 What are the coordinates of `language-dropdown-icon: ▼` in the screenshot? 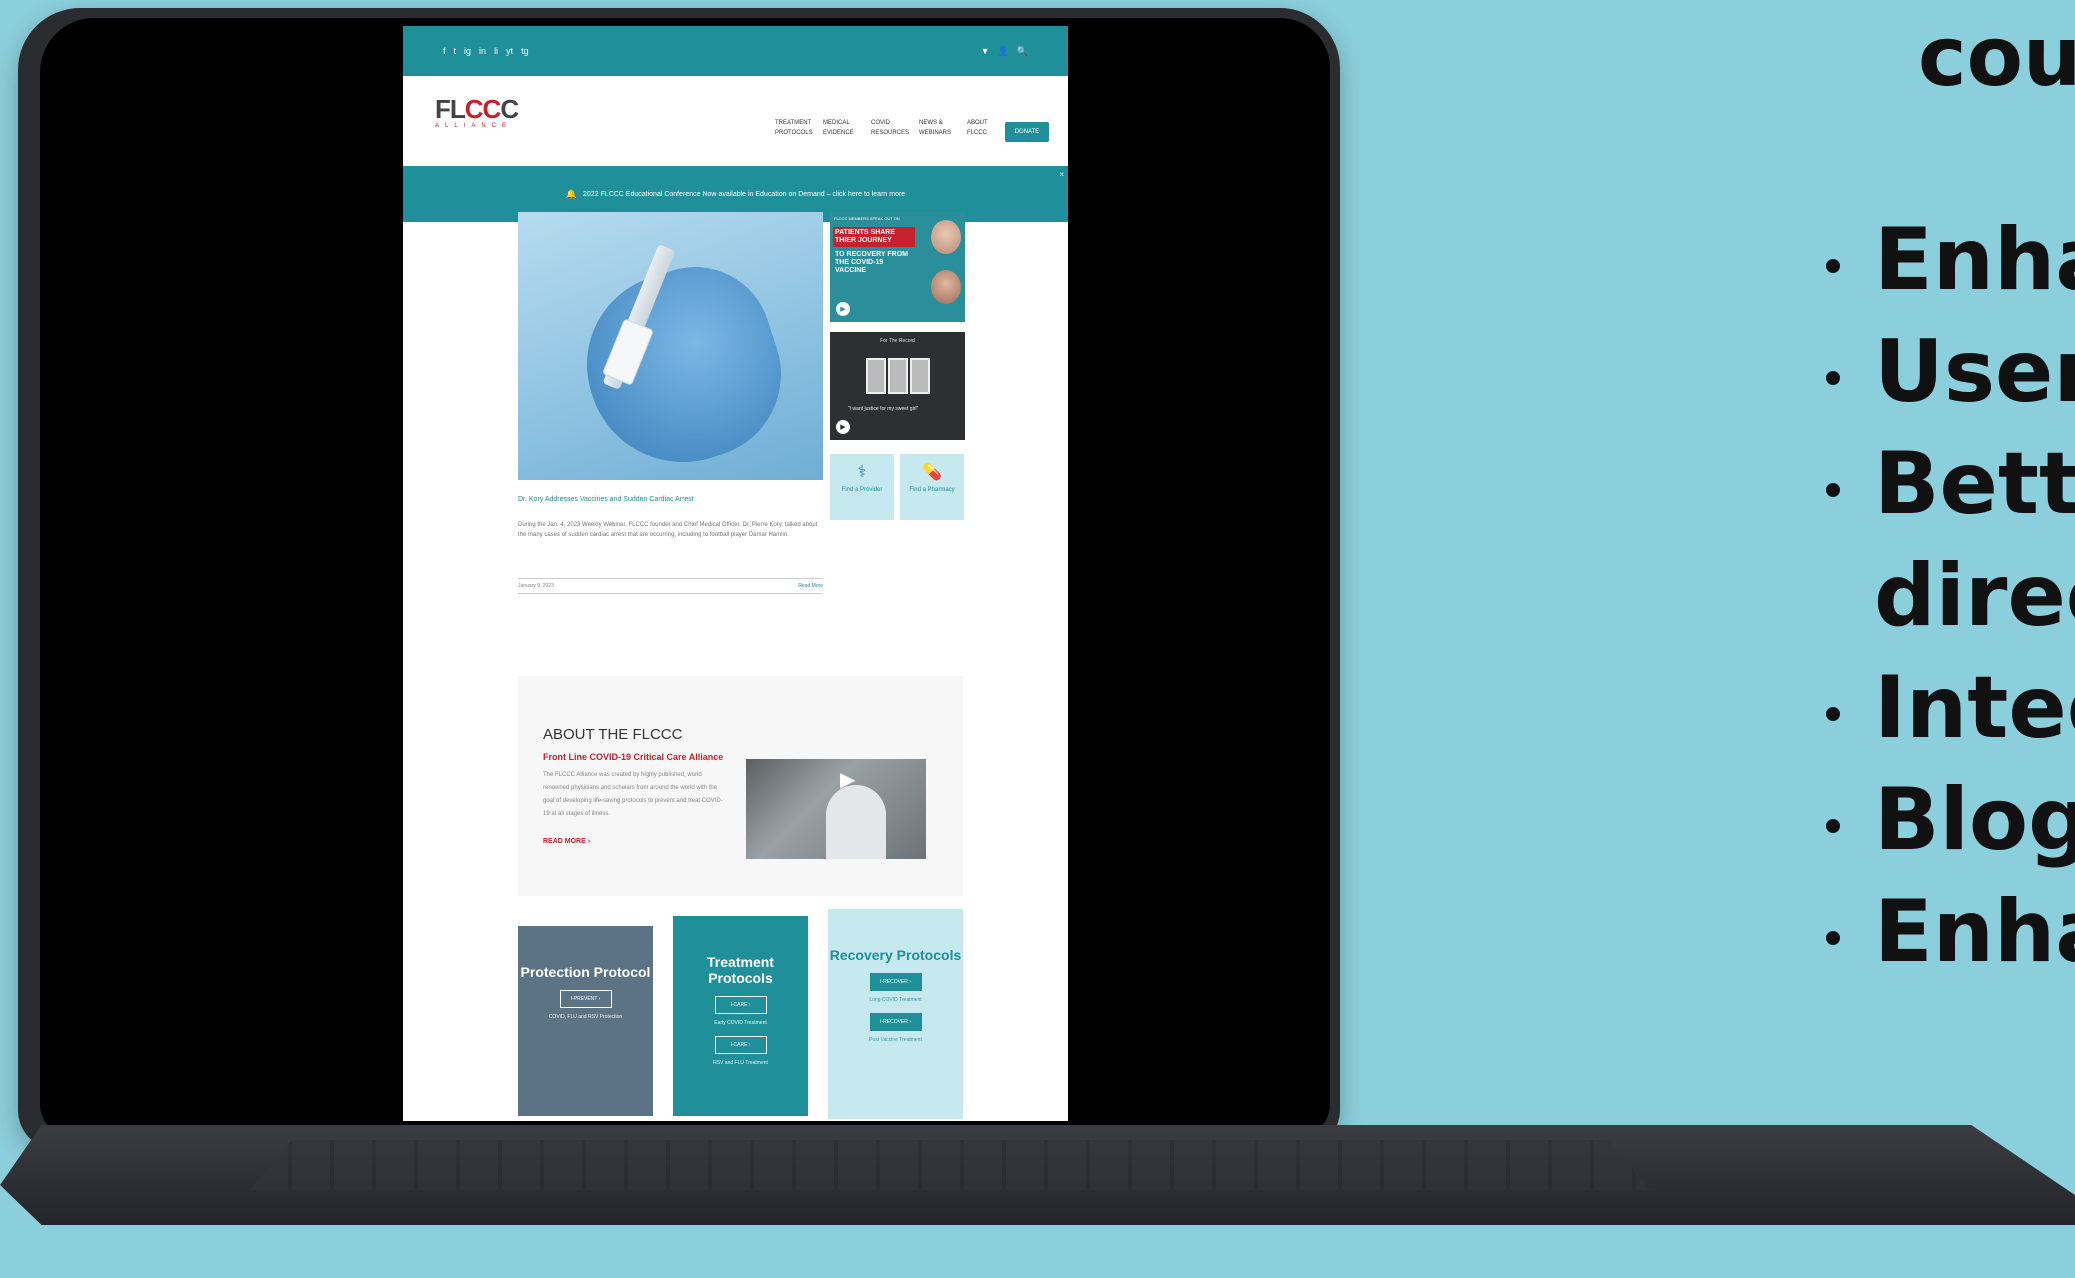 It's located at (985, 51).